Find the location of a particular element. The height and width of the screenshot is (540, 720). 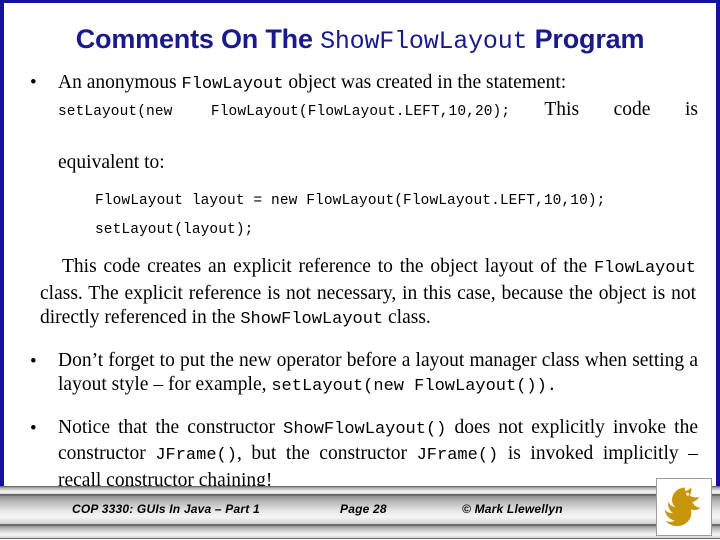

pegasus-icon is located at coordinates (682, 507).